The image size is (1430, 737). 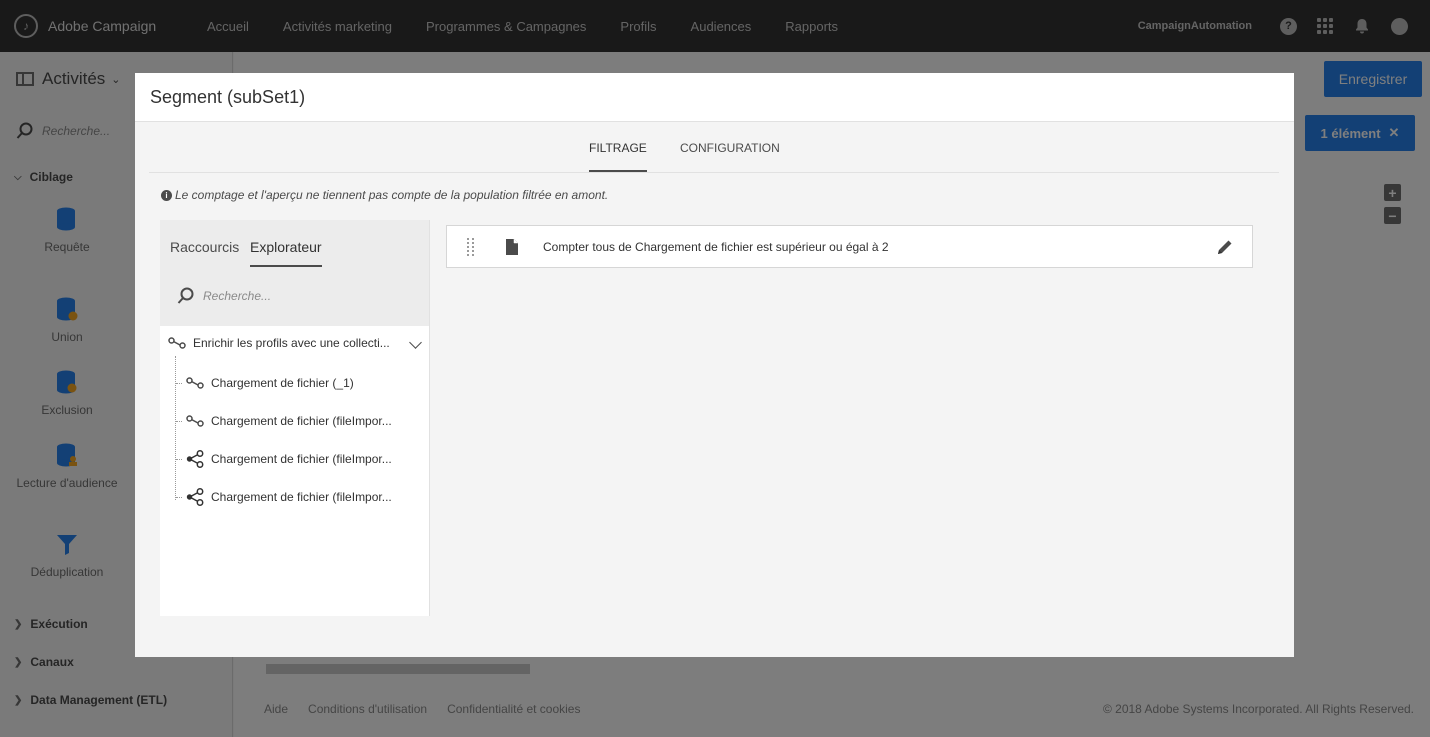 I want to click on tree-item-label: Chargement de fichier (_1), so click(x=282, y=383).